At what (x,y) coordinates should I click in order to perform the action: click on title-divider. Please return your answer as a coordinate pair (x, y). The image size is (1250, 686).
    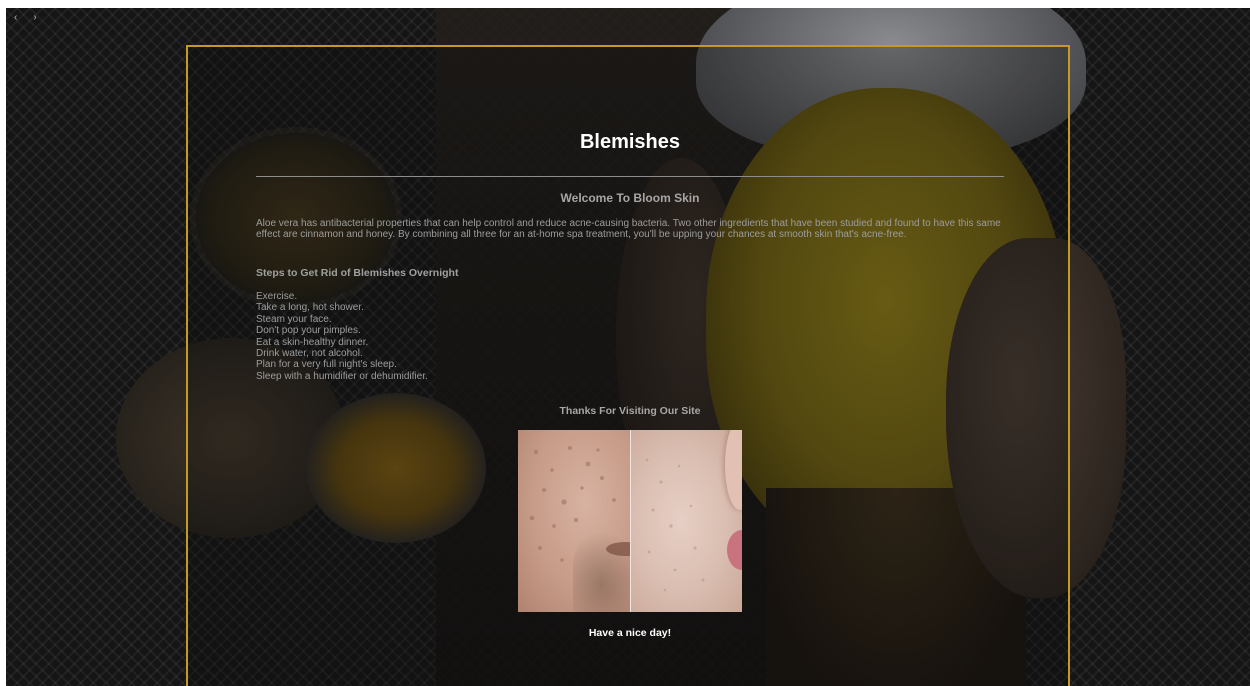
    Looking at the image, I should click on (630, 176).